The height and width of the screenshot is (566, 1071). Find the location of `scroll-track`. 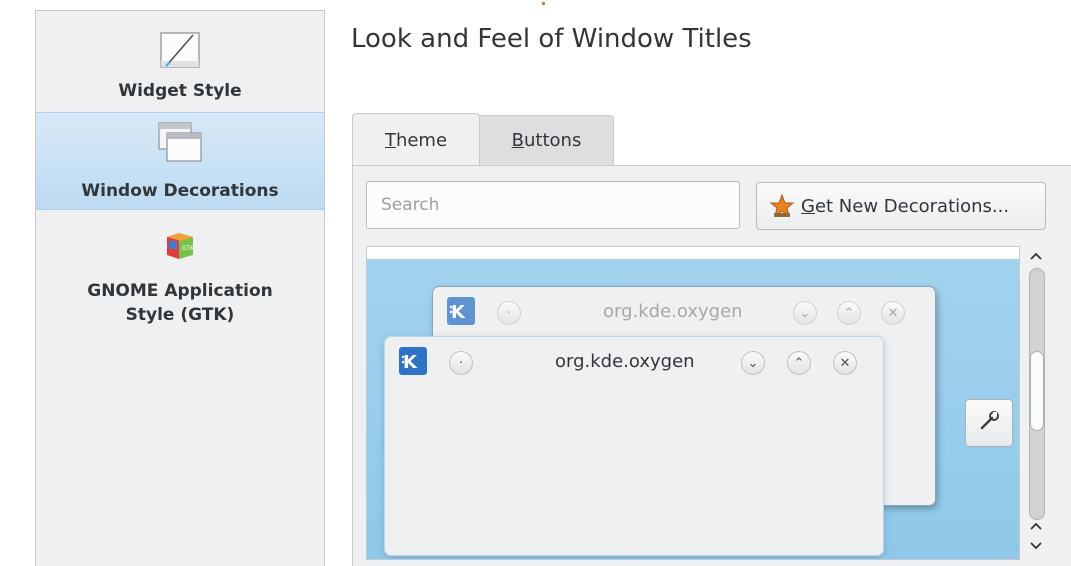

scroll-track is located at coordinates (1037, 394).